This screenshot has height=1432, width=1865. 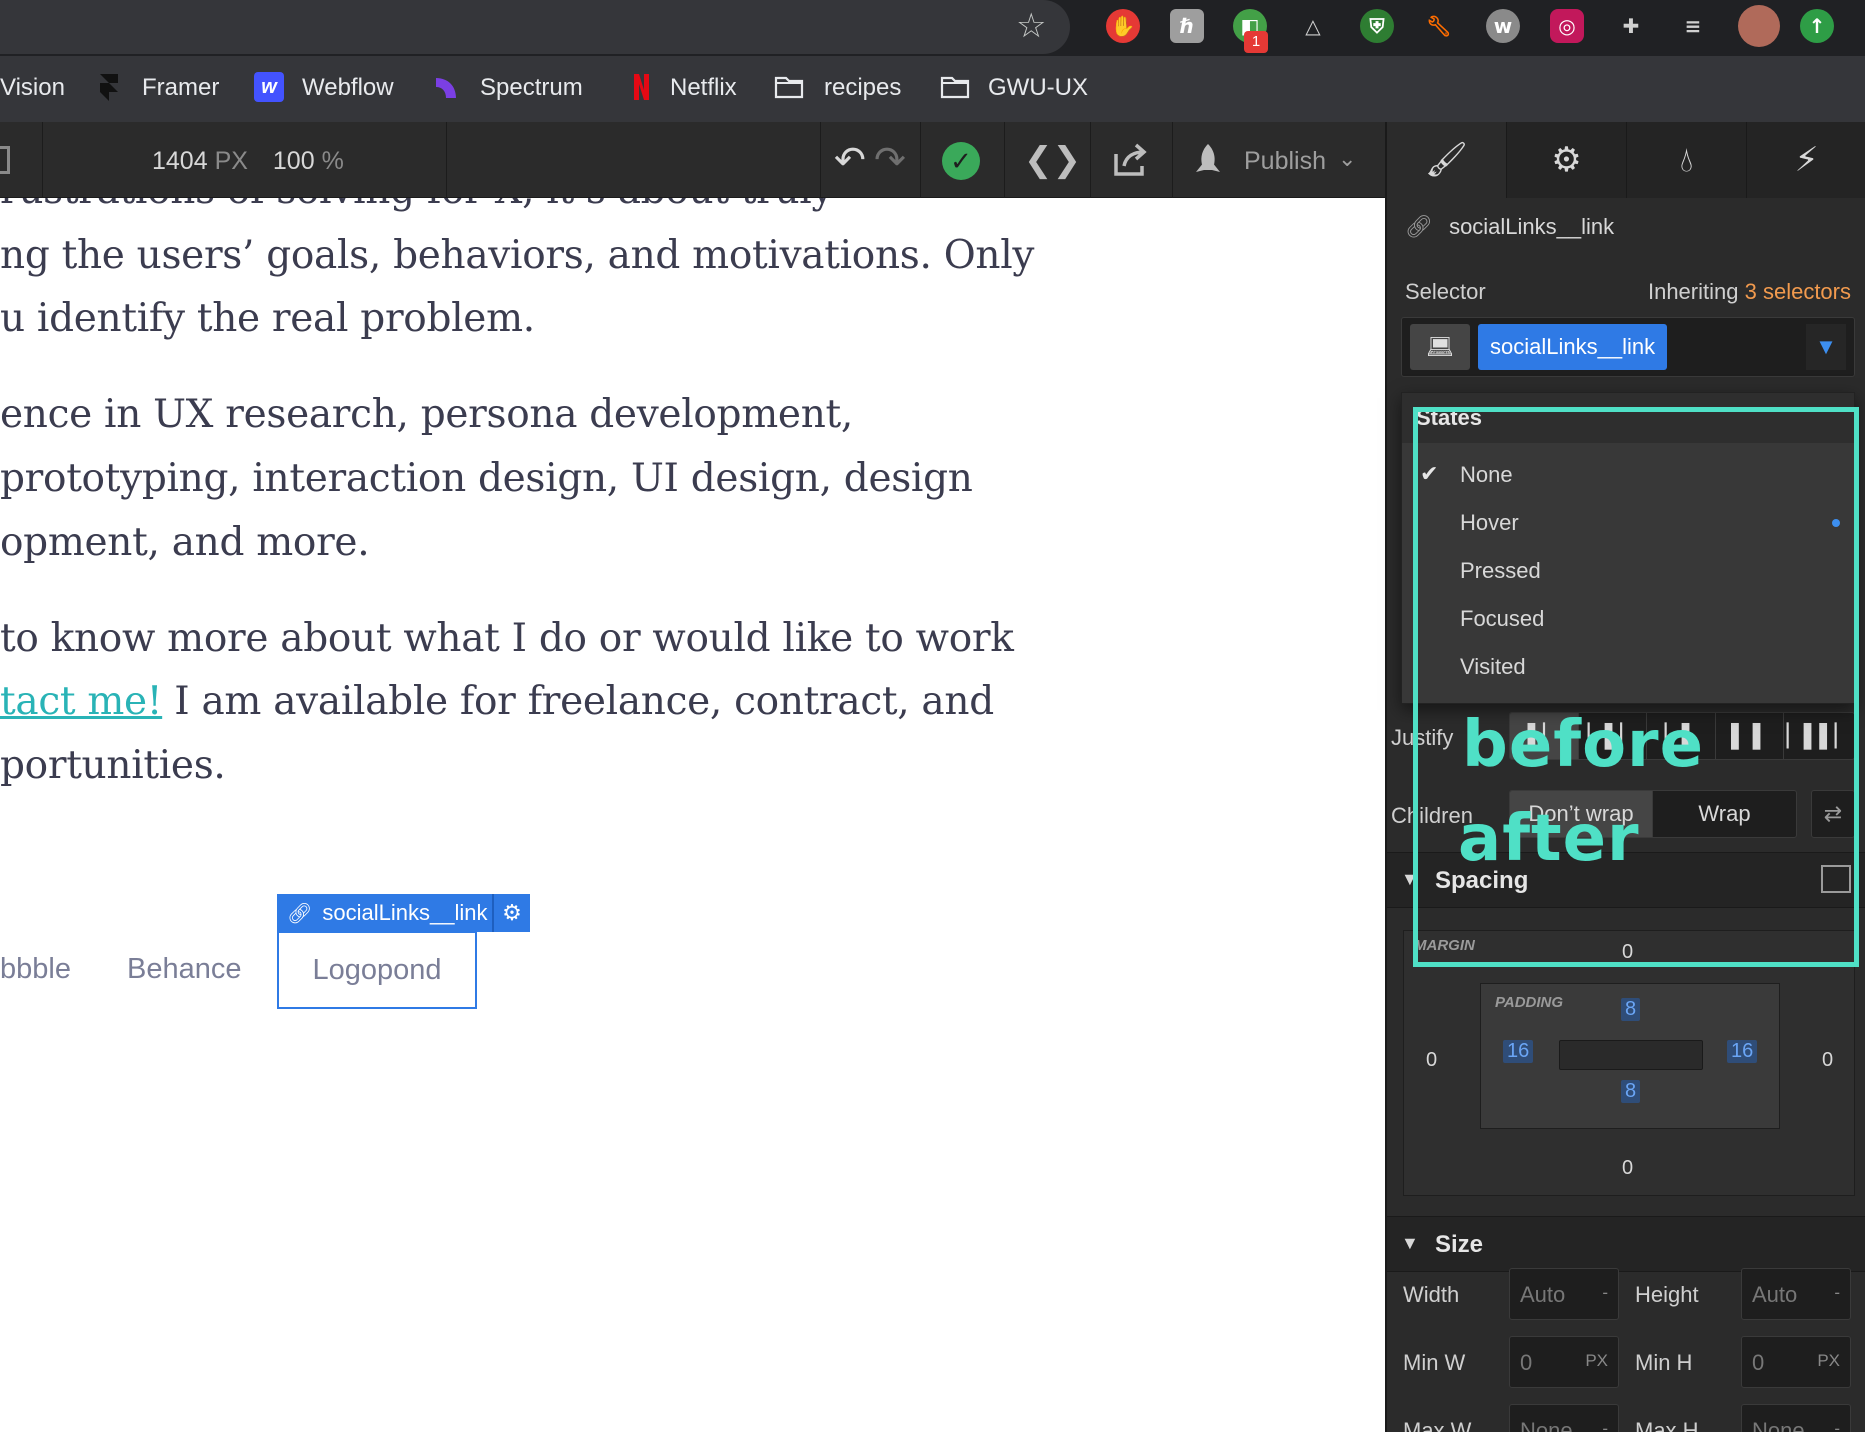 I want to click on element-settings-gear-icon: ⚙, so click(x=511, y=913).